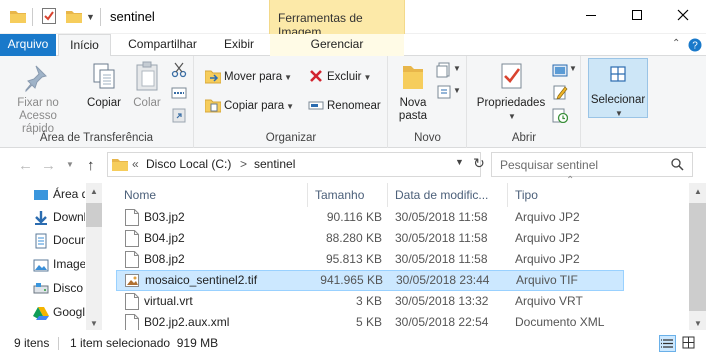  I want to click on recent-locations-dropdown-icon: ▼, so click(70, 164).